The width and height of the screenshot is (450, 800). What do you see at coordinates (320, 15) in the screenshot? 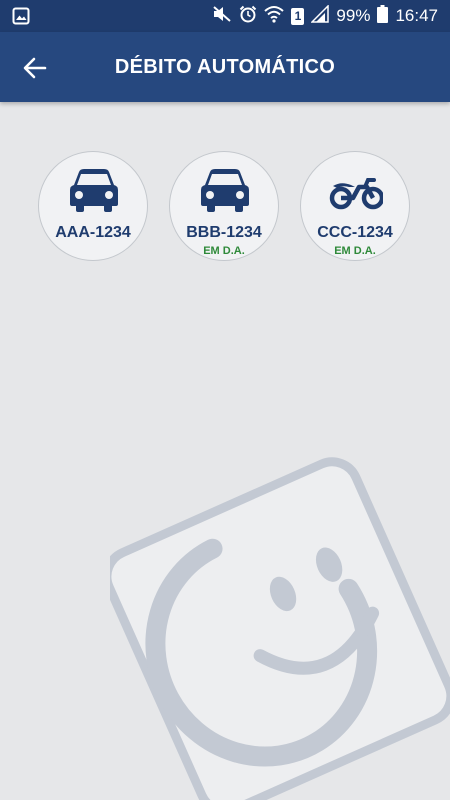
I see `signal-icon` at bounding box center [320, 15].